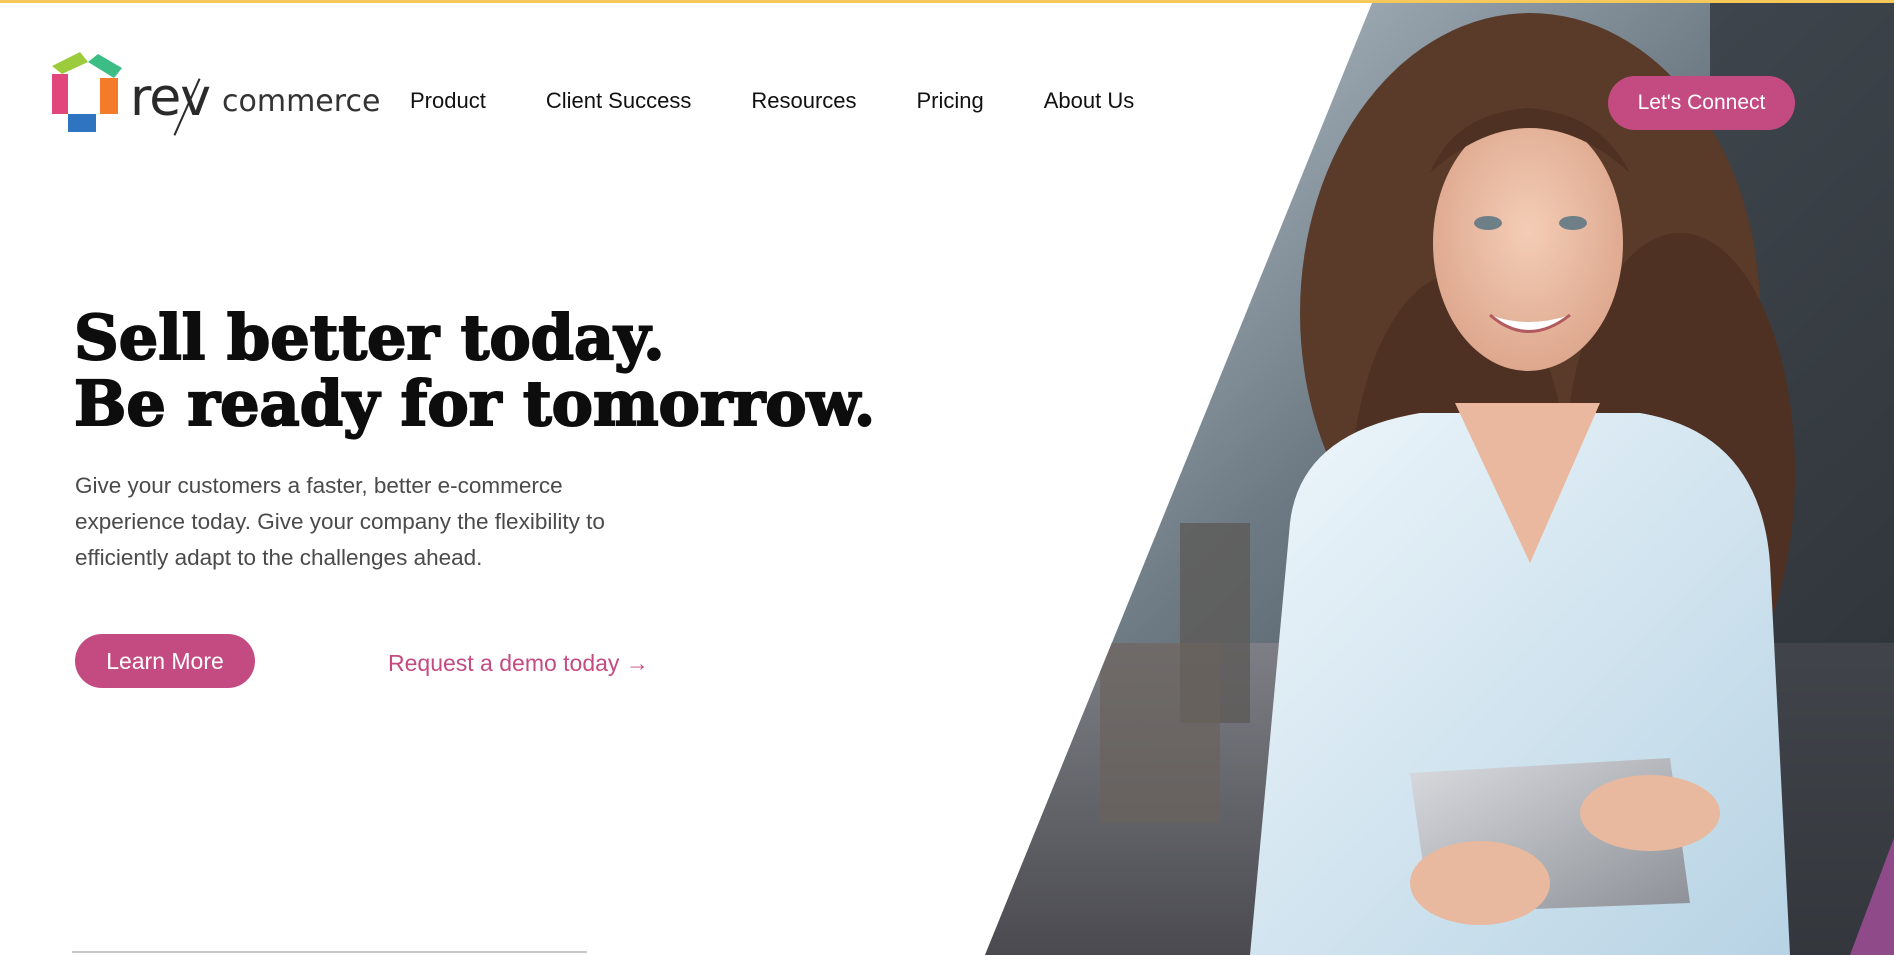  I want to click on request-demo-link: Request a demo today →, so click(518, 663).